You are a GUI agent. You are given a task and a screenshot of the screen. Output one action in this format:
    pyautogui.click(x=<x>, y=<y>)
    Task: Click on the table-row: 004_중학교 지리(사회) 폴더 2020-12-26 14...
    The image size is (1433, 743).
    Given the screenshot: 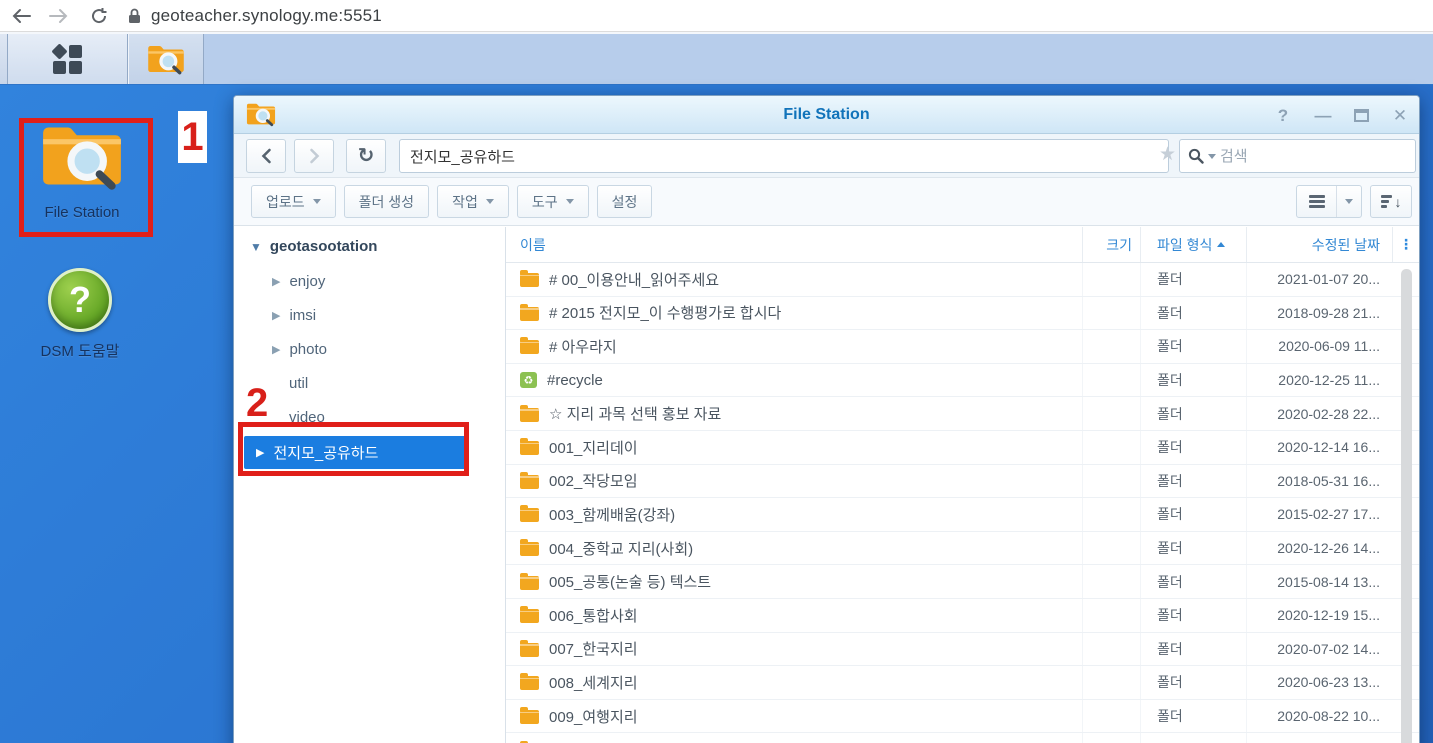 What is the action you would take?
    pyautogui.click(x=962, y=548)
    